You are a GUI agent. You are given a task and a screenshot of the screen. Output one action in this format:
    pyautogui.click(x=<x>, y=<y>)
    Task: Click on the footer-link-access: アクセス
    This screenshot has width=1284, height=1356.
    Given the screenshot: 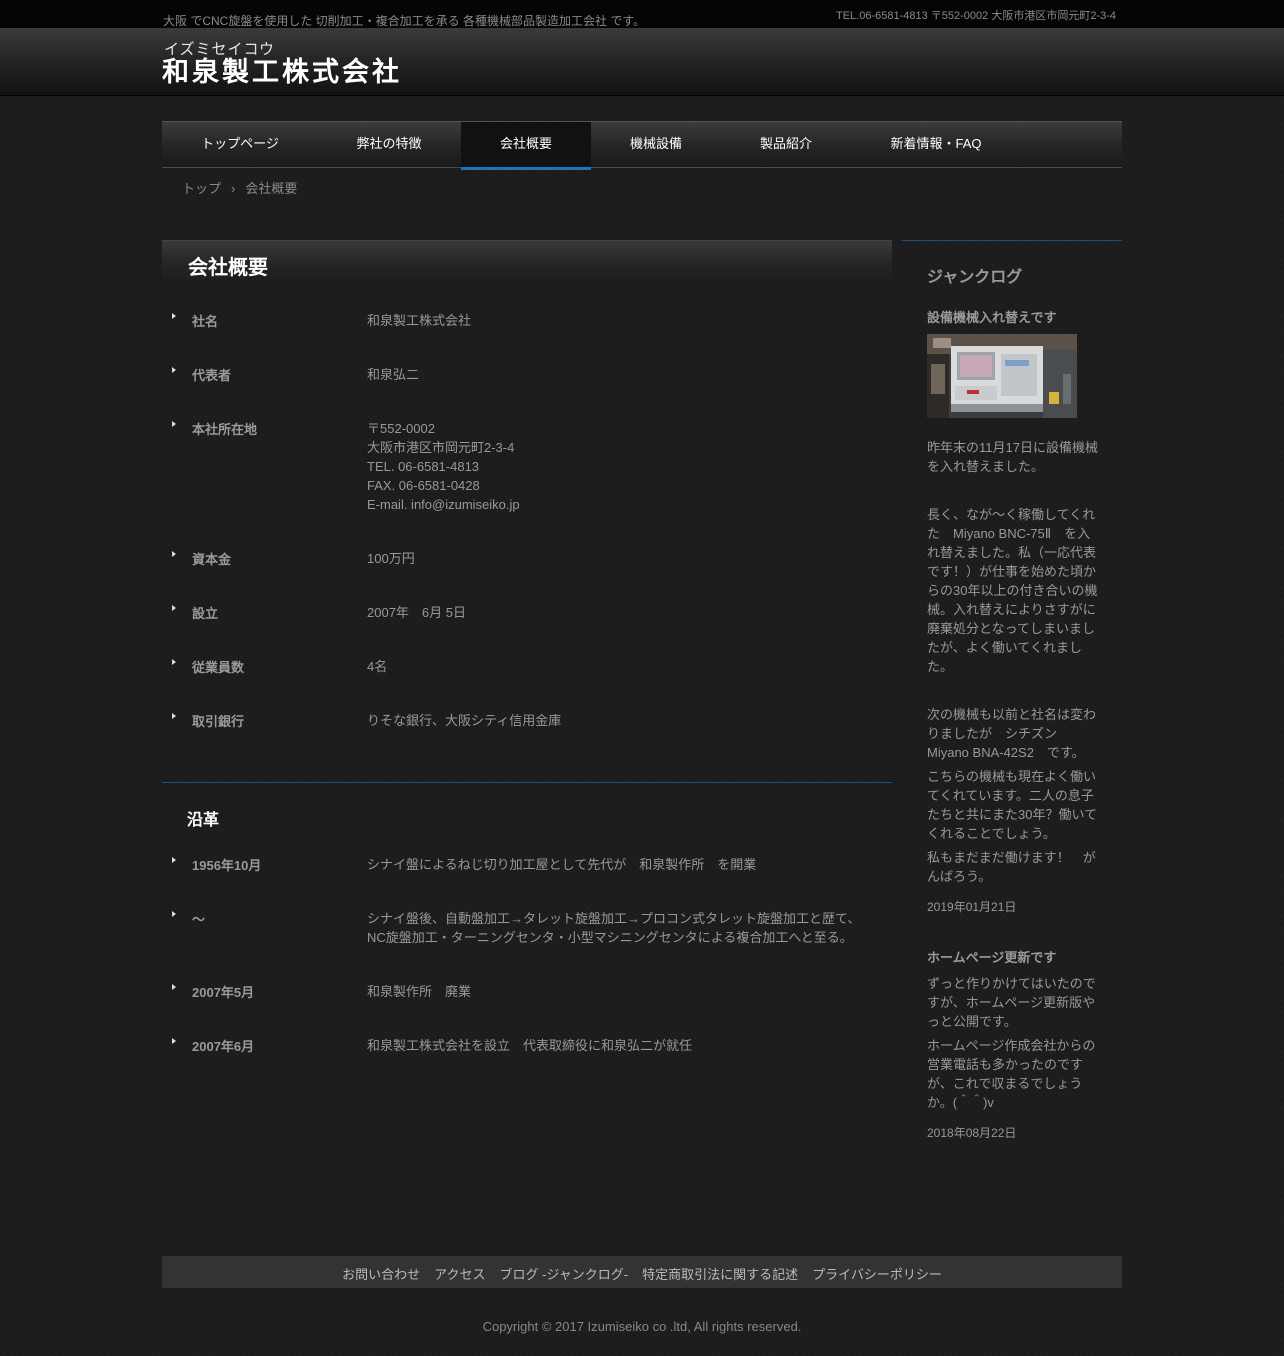 What is the action you would take?
    pyautogui.click(x=459, y=1274)
    